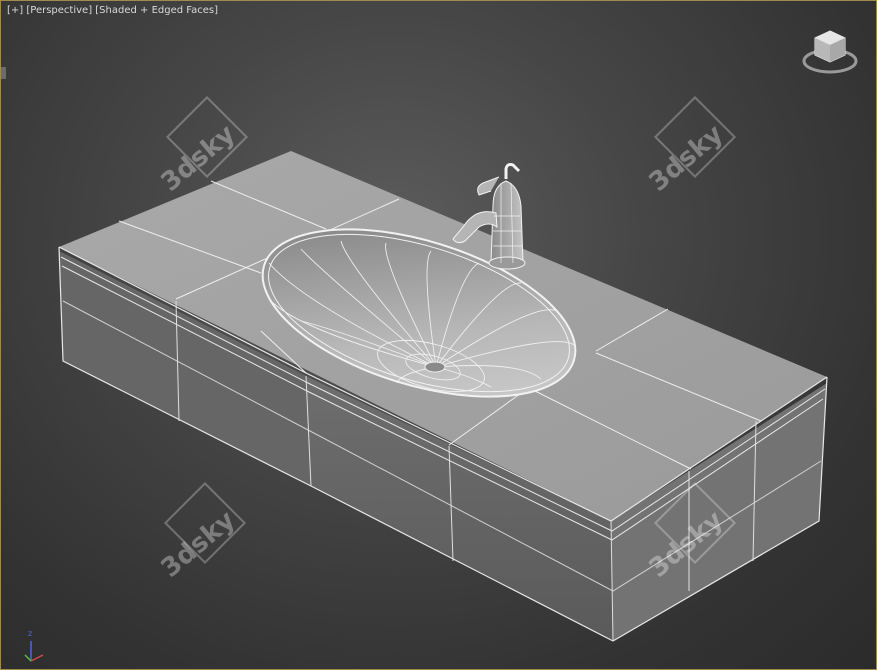 This screenshot has height=670, width=877. I want to click on sink-drain, so click(435, 367).